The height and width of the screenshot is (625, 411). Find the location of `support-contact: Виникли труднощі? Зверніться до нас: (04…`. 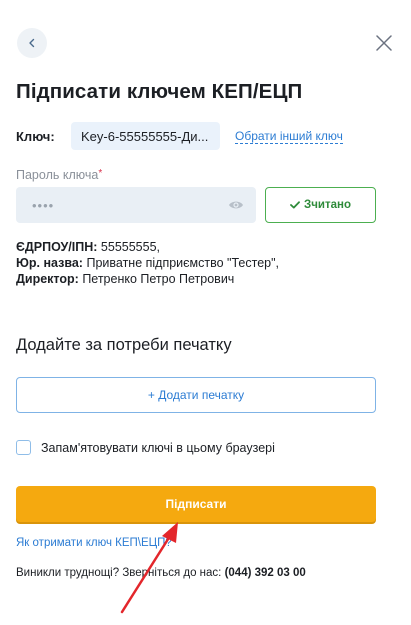

support-contact: Виникли труднощі? Зверніться до нас: (04… is located at coordinates (161, 573).